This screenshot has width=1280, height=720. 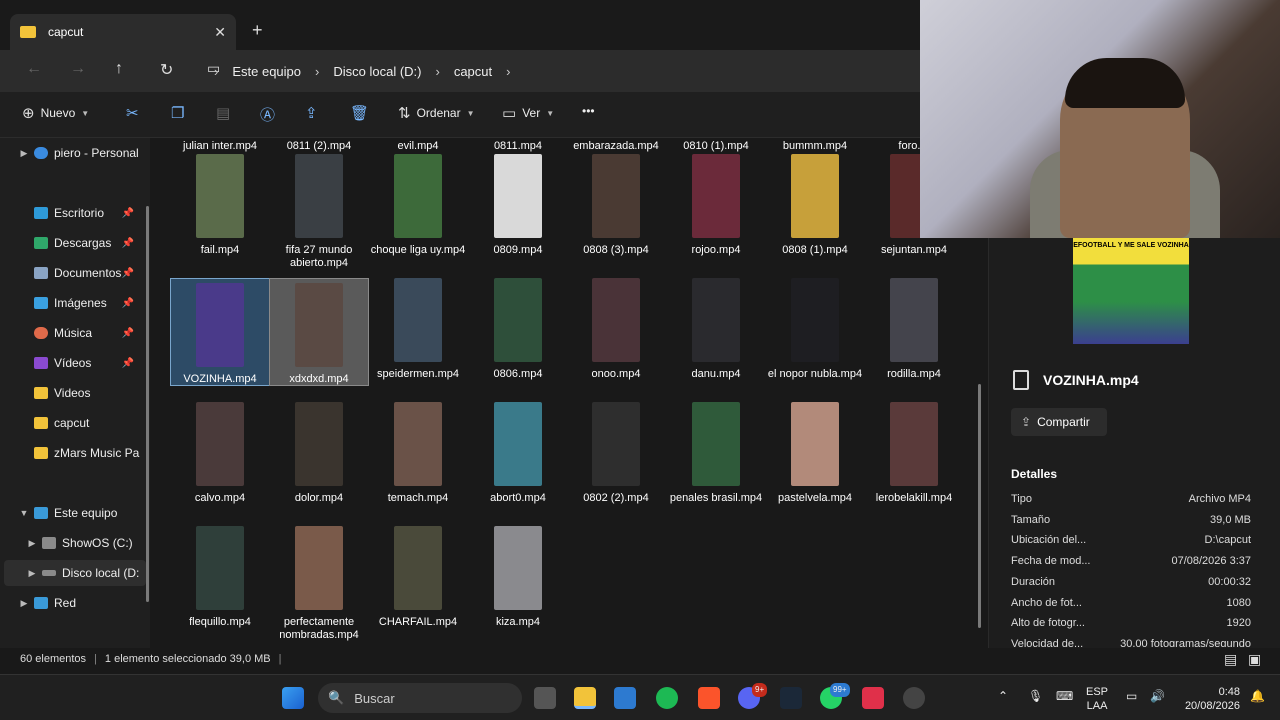 What do you see at coordinates (791, 698) in the screenshot?
I see `steam-icon` at bounding box center [791, 698].